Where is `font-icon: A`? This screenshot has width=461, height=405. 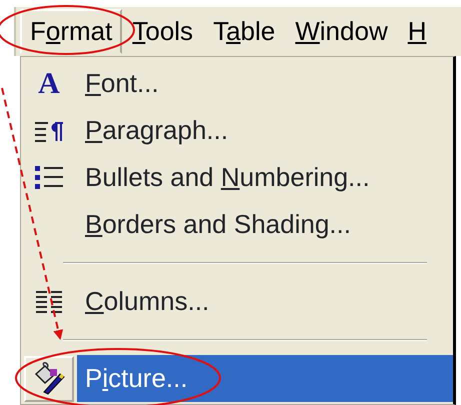 font-icon: A is located at coordinates (49, 83).